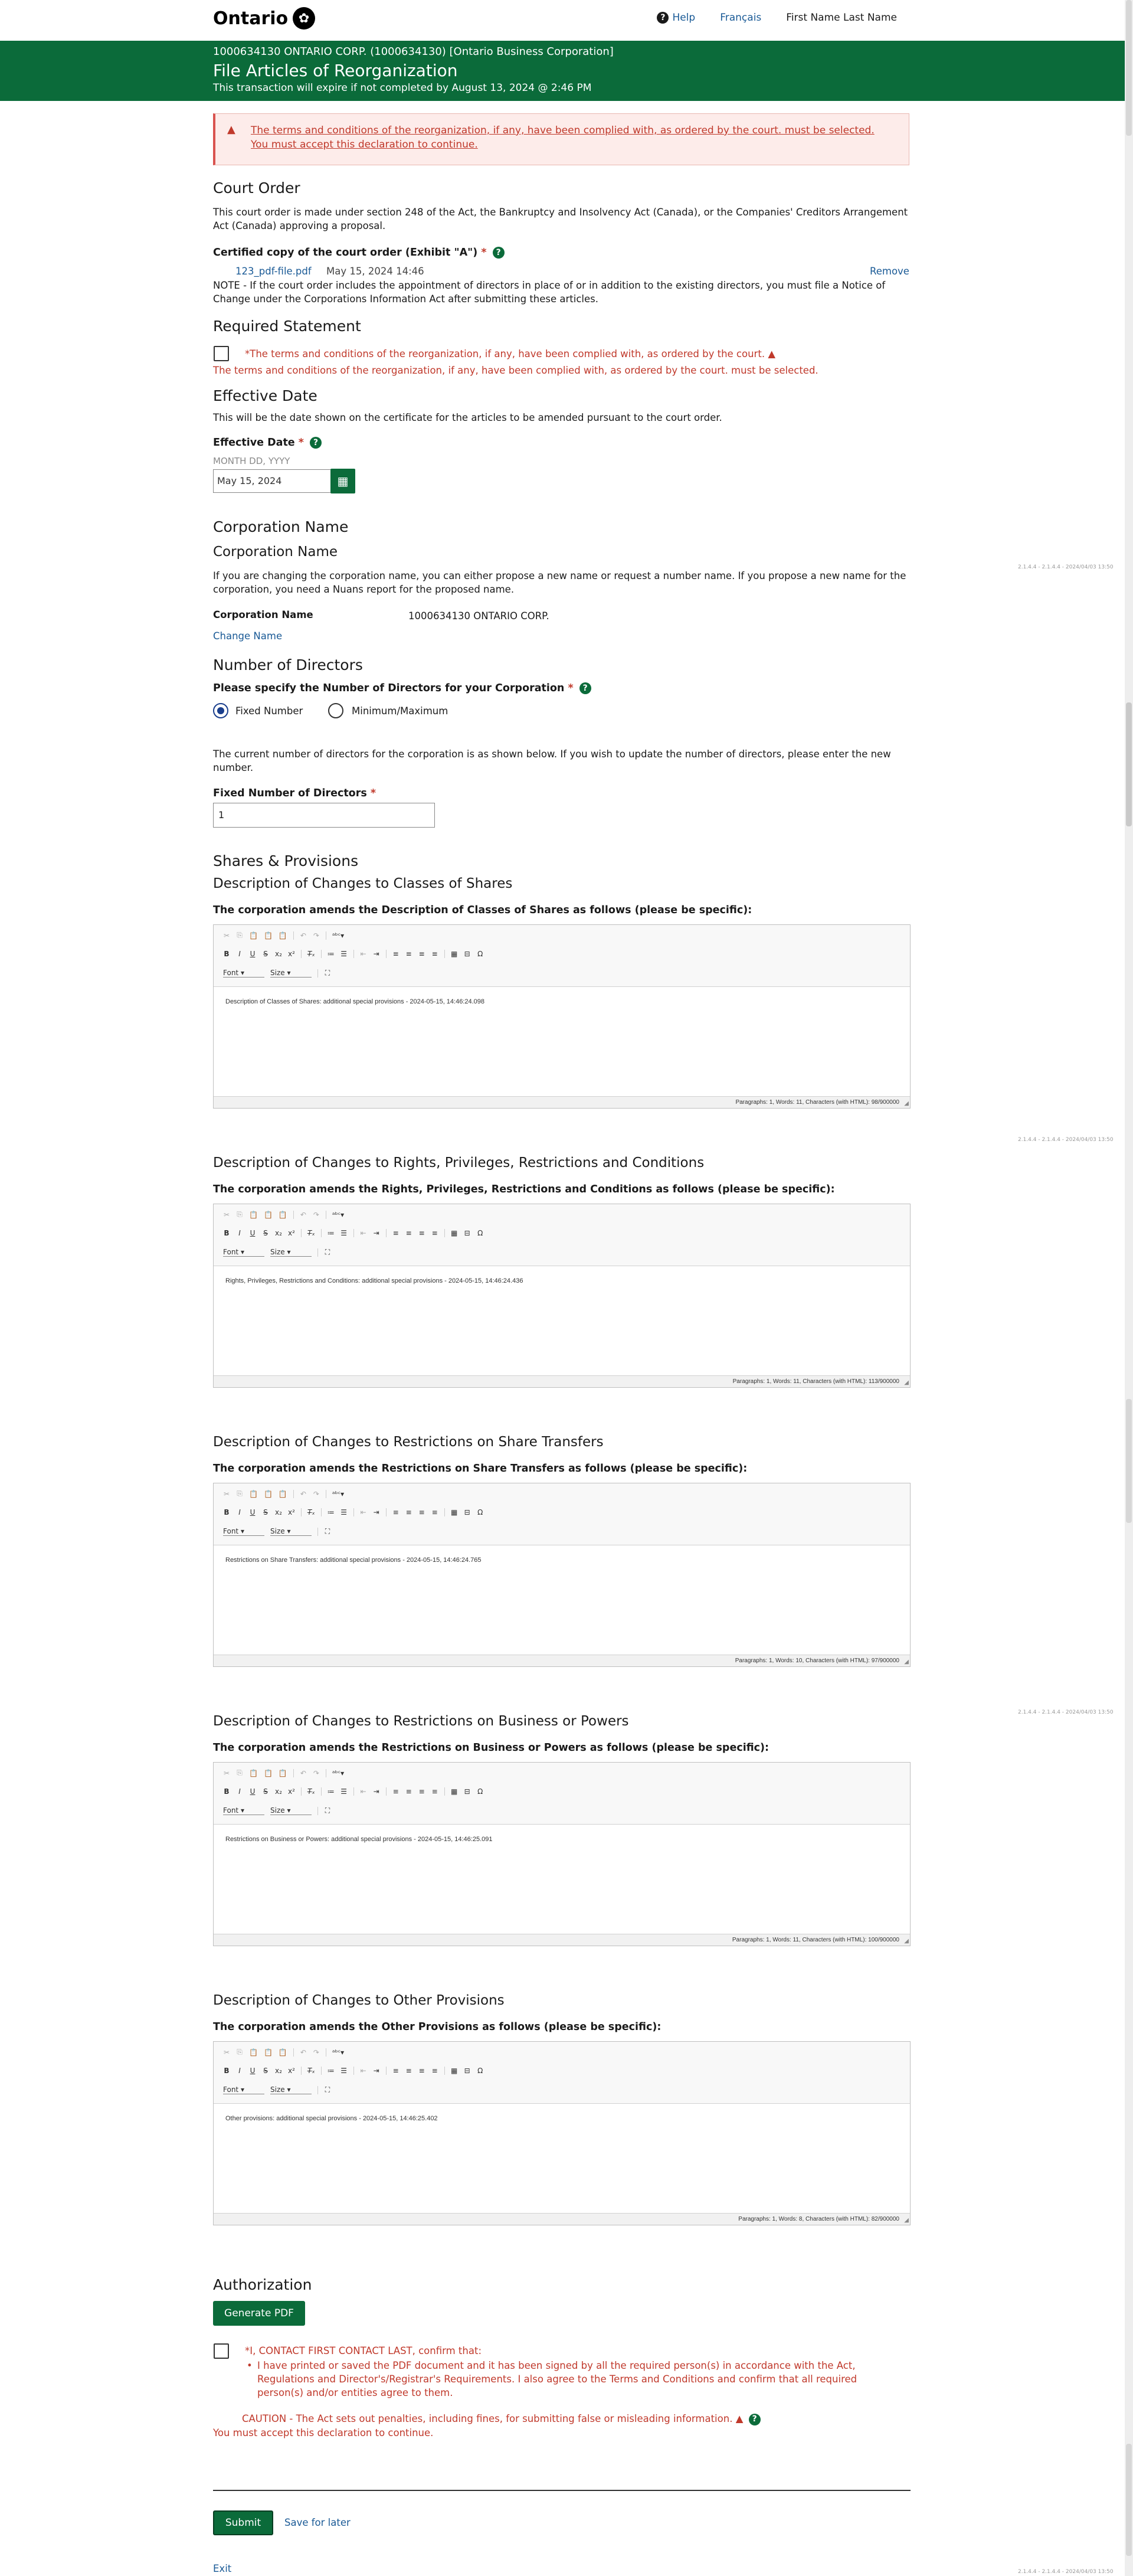  I want to click on reorganization-checkbox, so click(221, 353).